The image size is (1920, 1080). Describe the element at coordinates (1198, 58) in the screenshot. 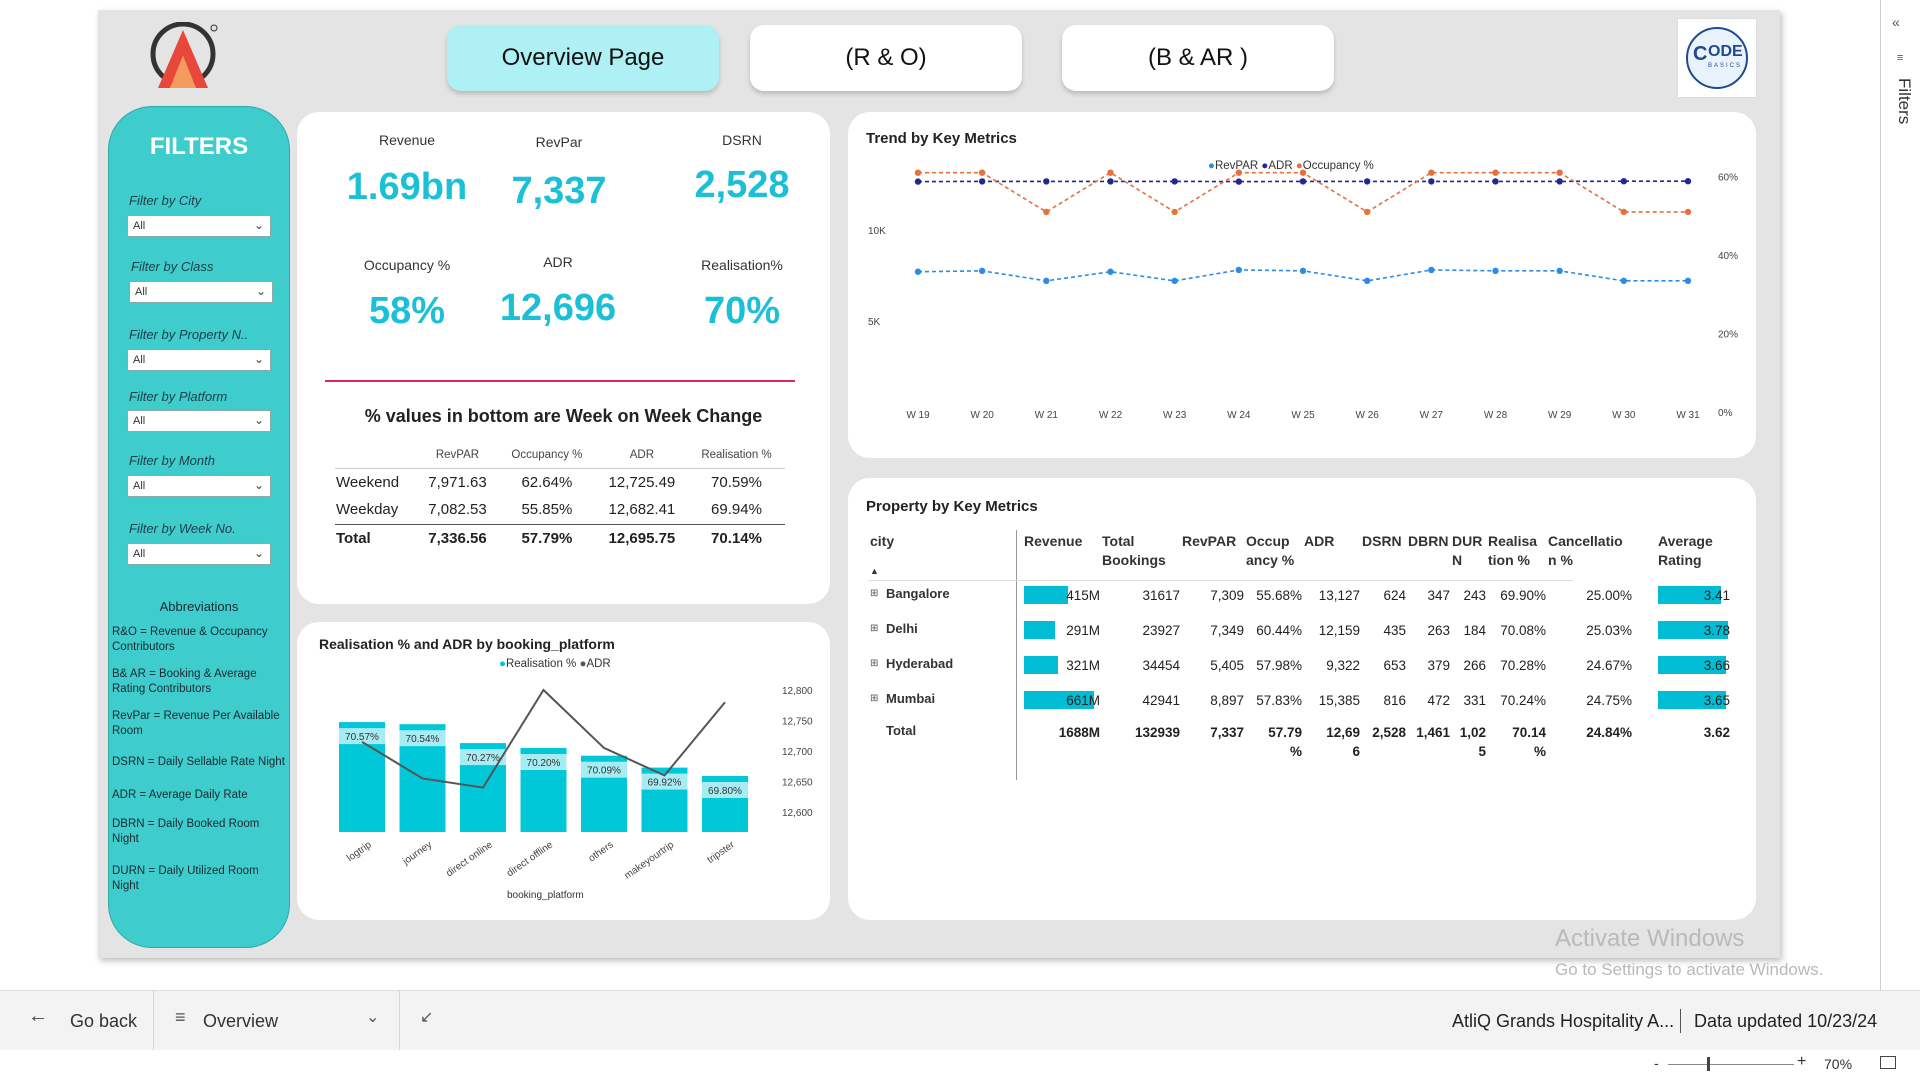

I see `bar-page-button: (B & AR )` at that location.